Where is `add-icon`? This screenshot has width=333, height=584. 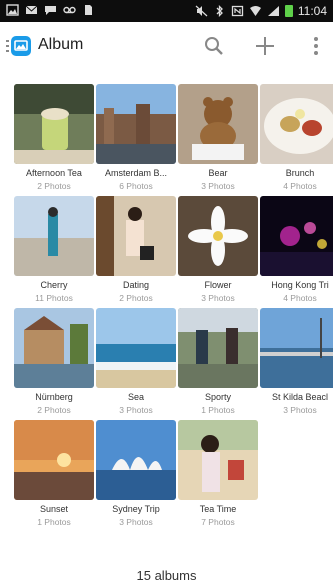
add-icon is located at coordinates (265, 46).